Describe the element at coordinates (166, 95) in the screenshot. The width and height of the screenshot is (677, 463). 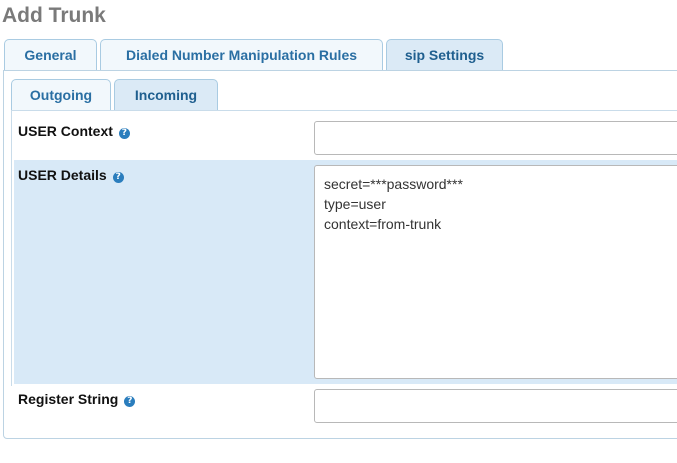
I see `tab-incoming: Incoming` at that location.